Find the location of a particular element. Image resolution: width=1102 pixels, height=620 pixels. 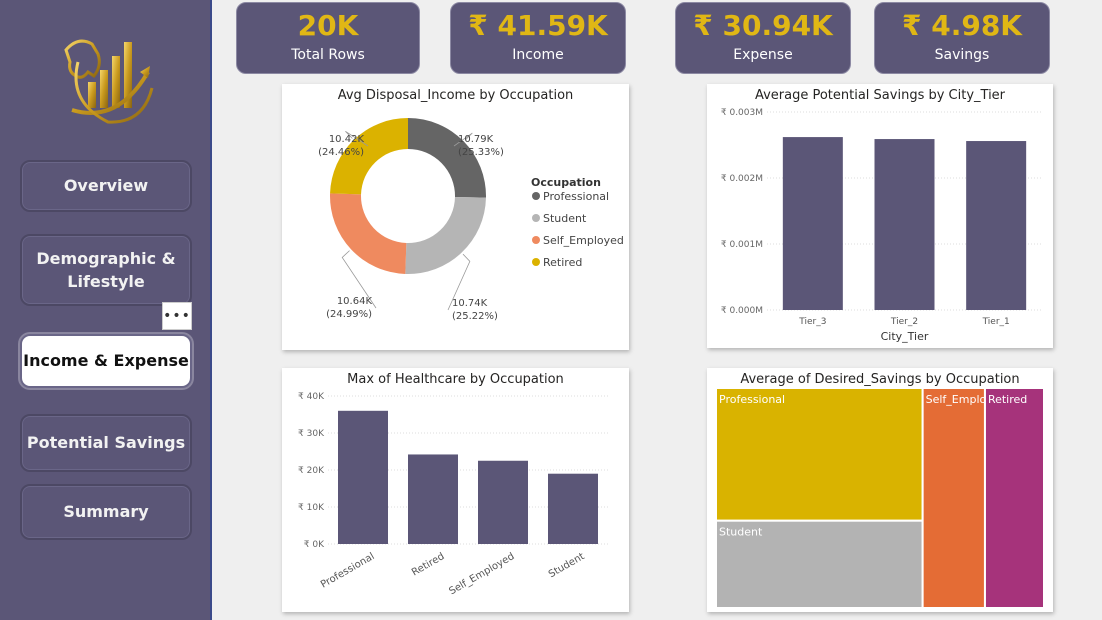

donut-value-label: 10.64K is located at coordinates (355, 301).